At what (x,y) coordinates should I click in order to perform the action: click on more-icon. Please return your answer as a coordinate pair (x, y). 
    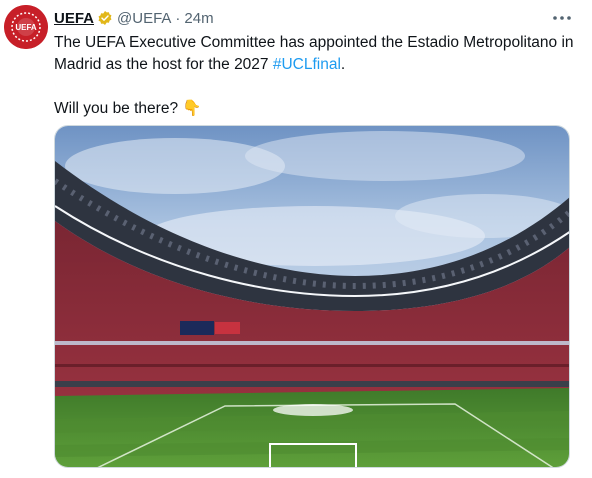
    Looking at the image, I should click on (562, 18).